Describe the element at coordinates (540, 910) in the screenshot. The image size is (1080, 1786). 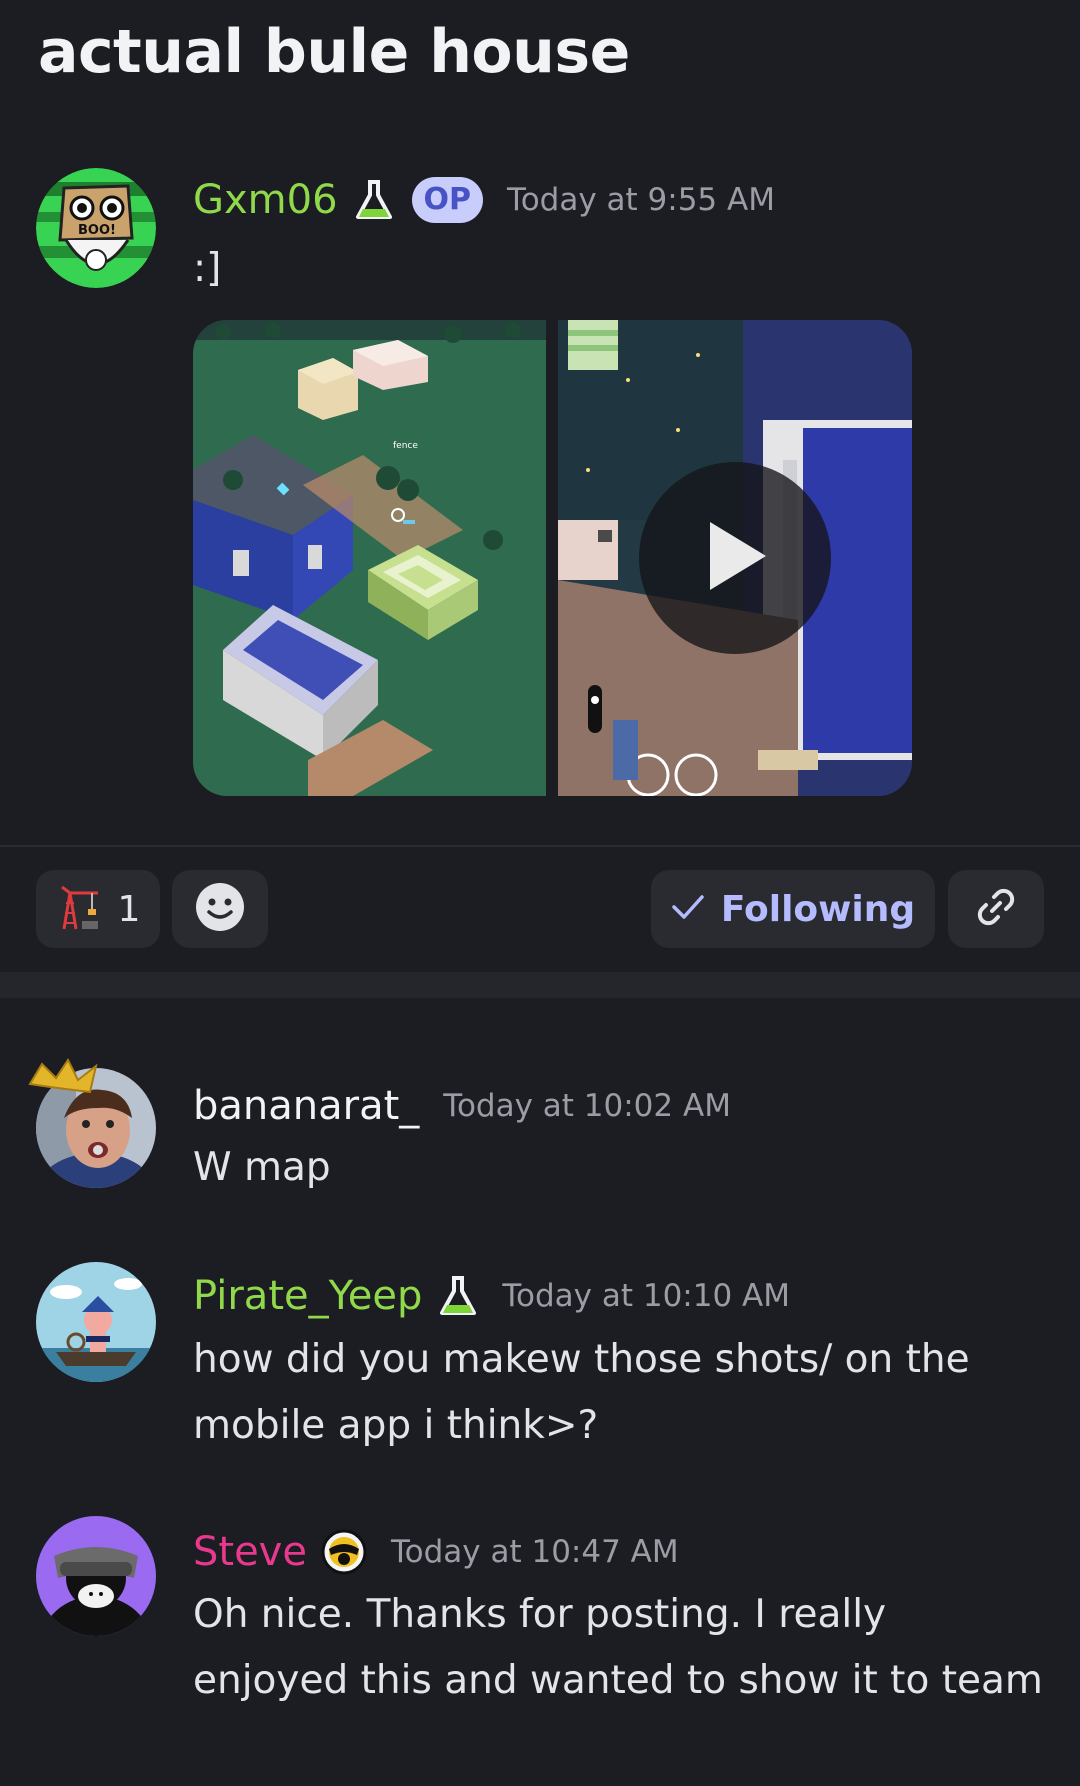
I see `thread-actions: 1 Following` at that location.